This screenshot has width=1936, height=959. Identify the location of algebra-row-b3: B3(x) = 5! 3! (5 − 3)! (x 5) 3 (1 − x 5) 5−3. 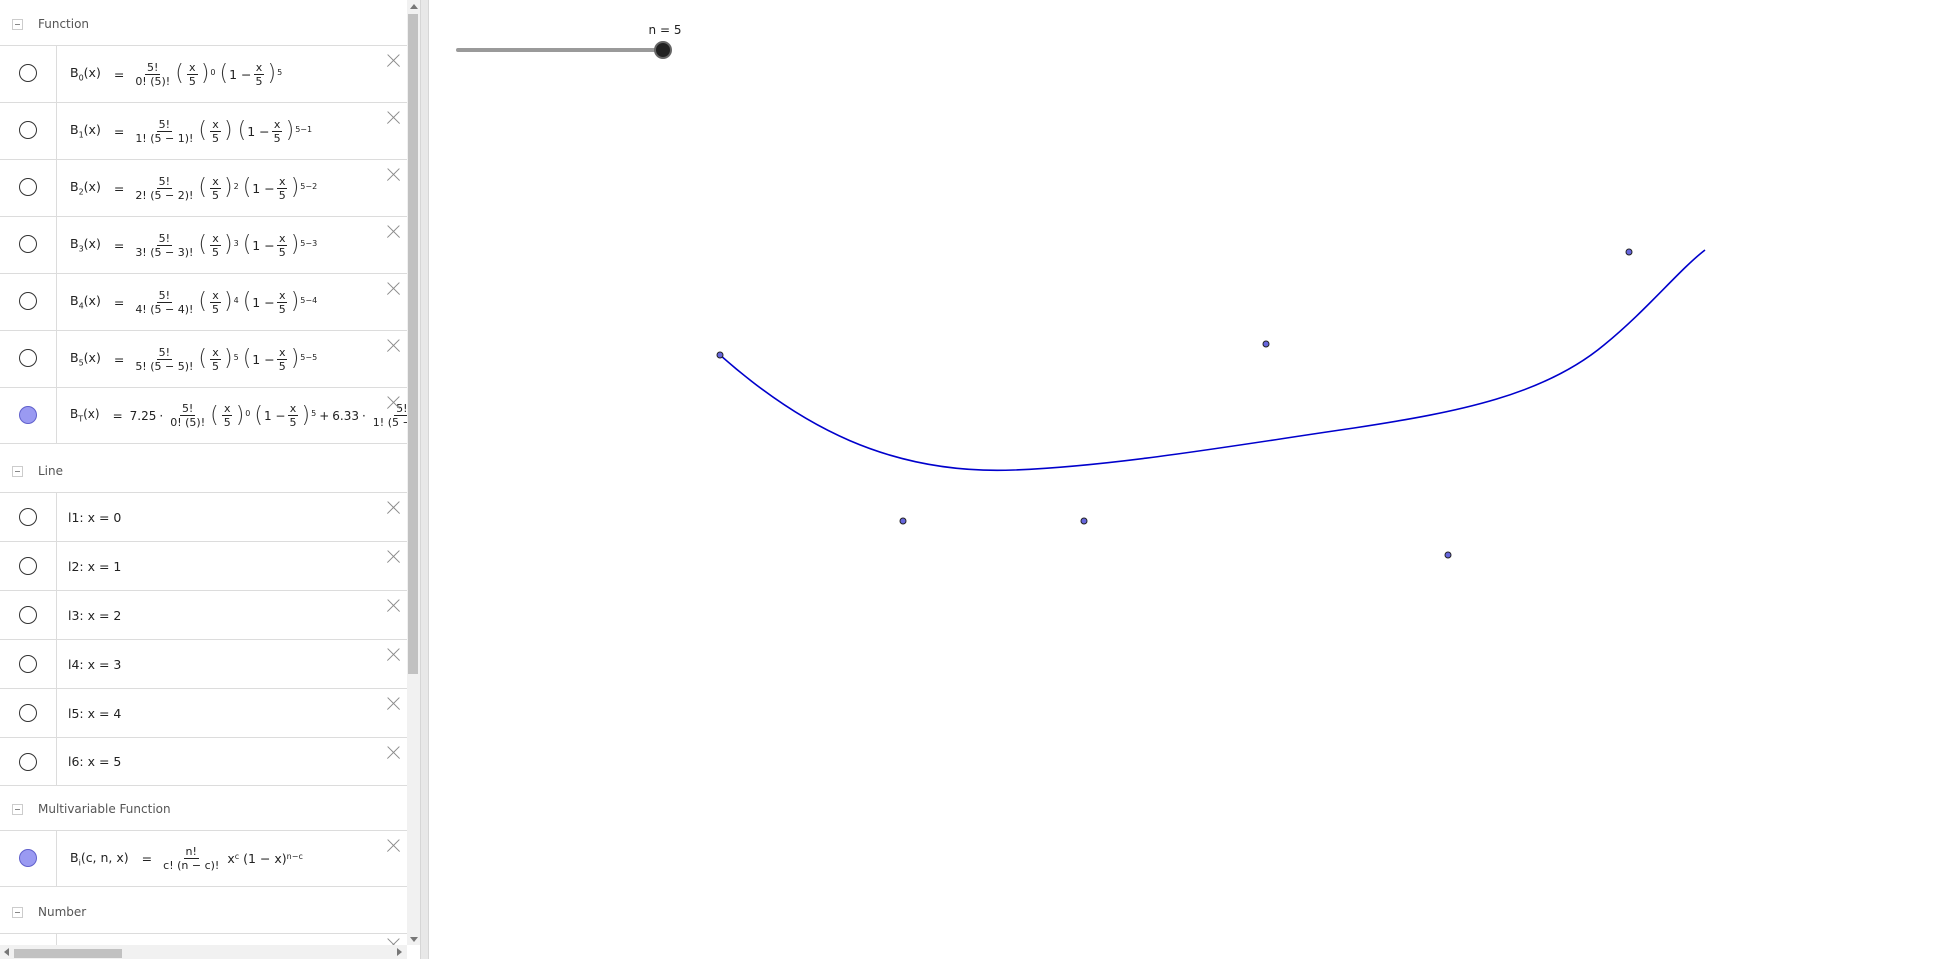
(203, 244).